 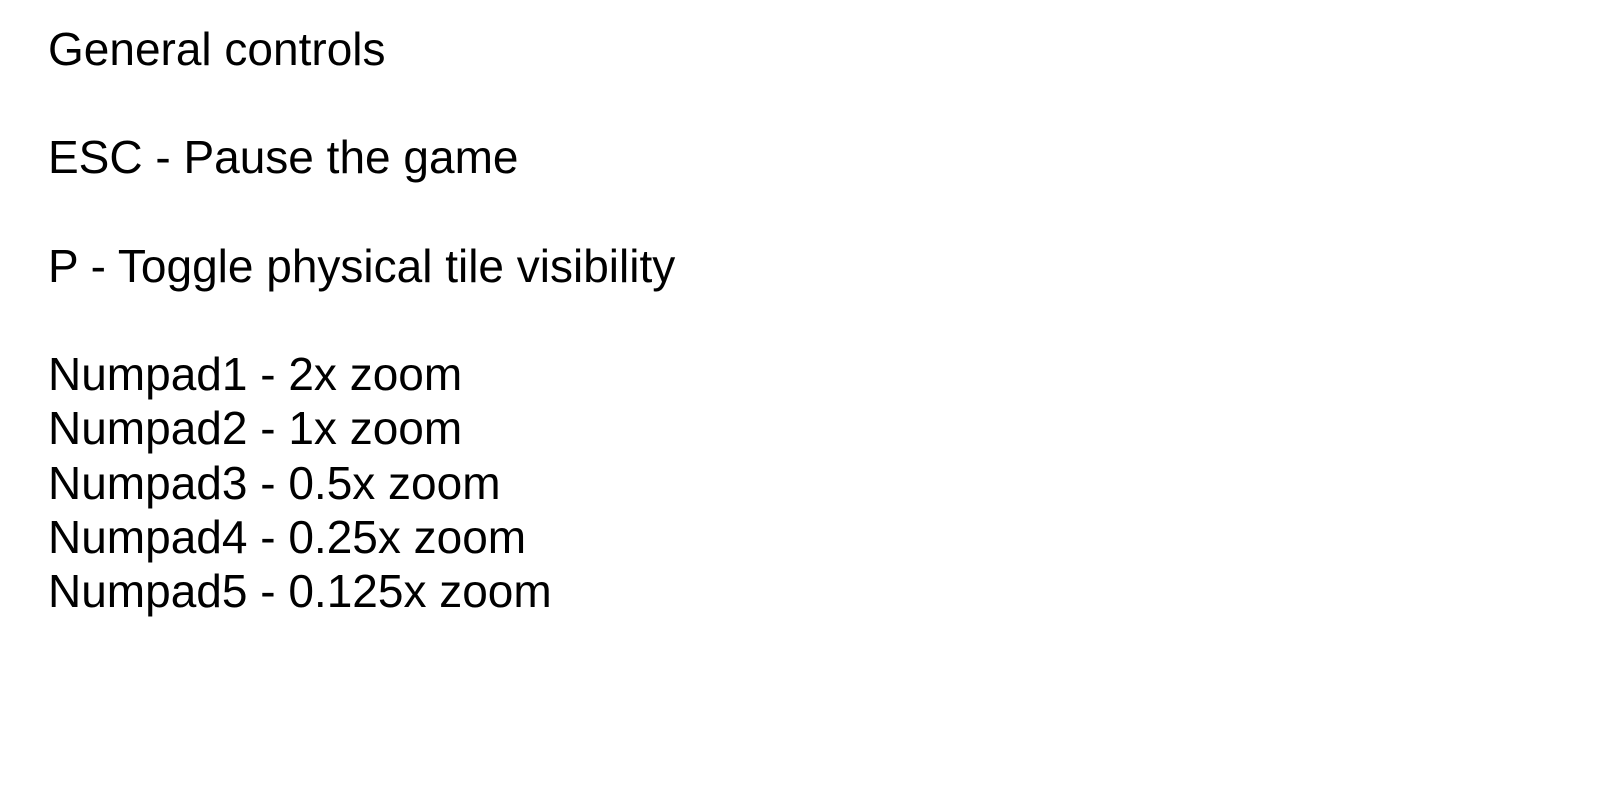 What do you see at coordinates (287, 537) in the screenshot?
I see `zoom-control-4: Numpad4 - 0.25x zoom` at bounding box center [287, 537].